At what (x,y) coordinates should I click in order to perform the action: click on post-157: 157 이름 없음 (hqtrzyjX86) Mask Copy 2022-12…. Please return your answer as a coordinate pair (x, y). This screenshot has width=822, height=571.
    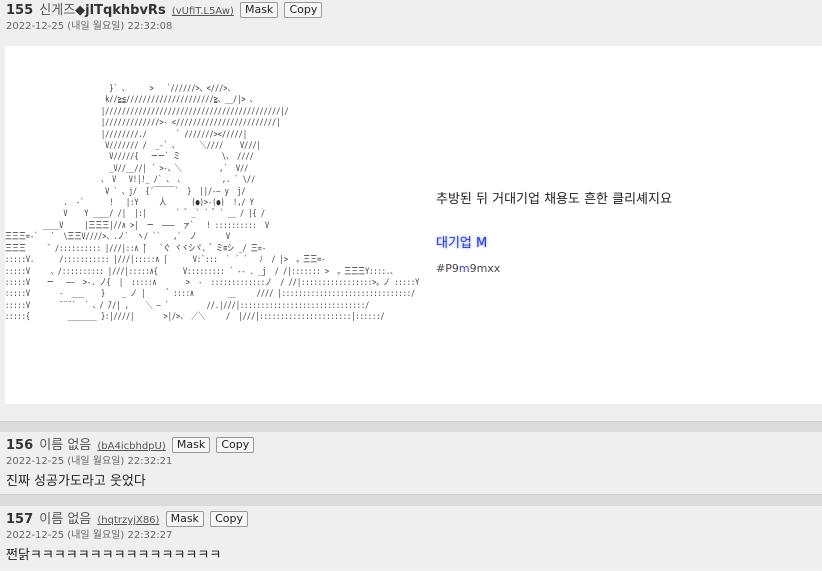
    Looking at the image, I should click on (411, 536).